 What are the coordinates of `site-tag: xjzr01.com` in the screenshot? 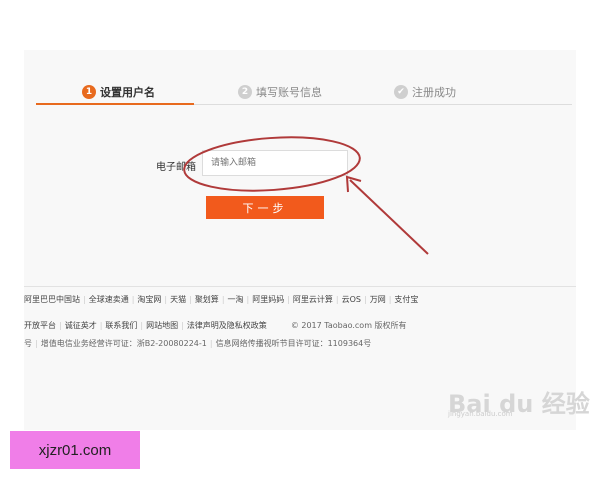 It's located at (75, 450).